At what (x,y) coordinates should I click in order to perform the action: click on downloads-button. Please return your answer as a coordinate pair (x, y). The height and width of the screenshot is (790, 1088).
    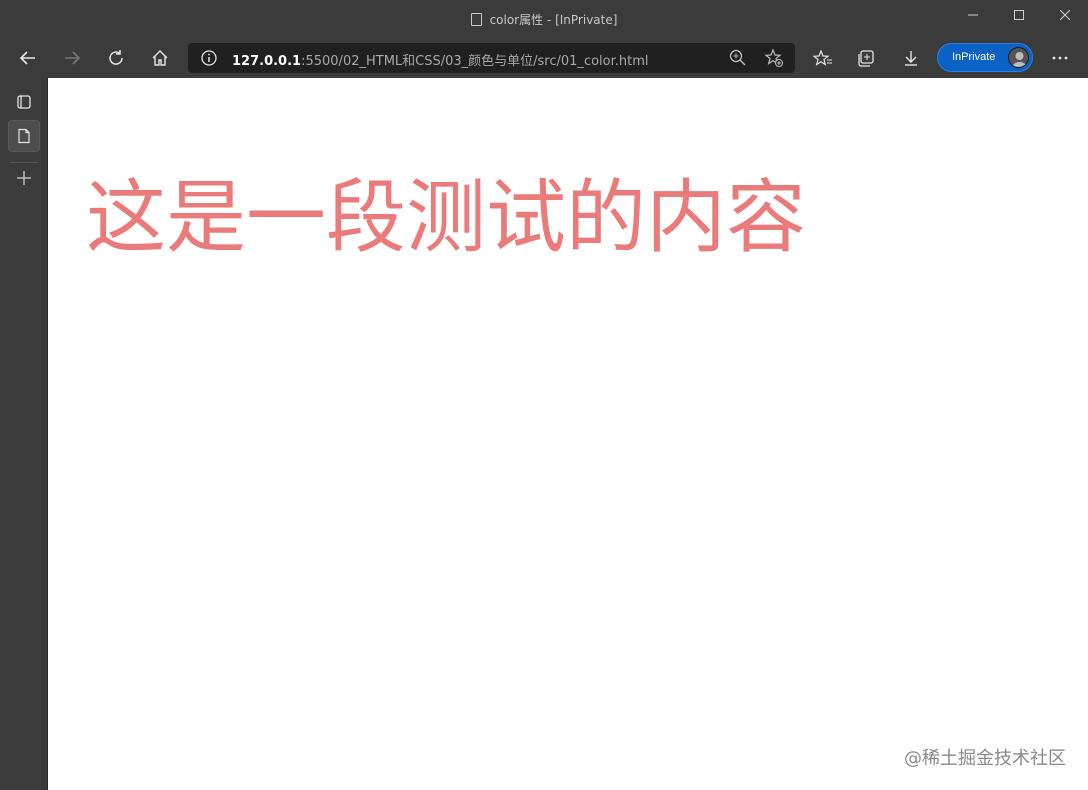
    Looking at the image, I should click on (911, 58).